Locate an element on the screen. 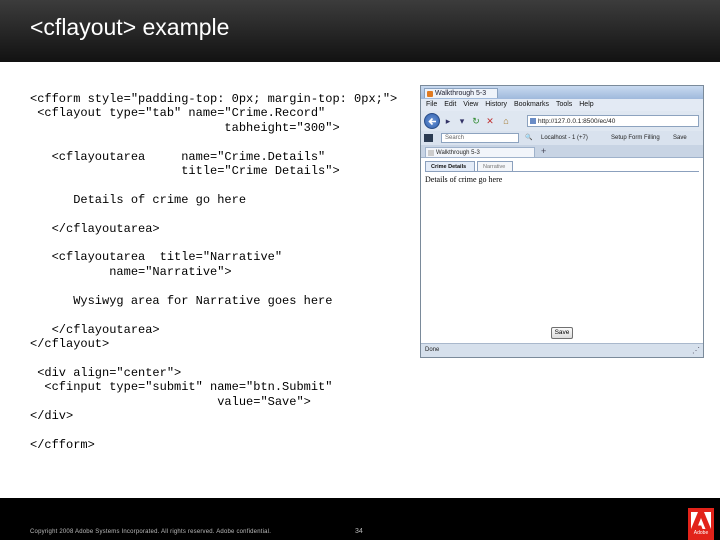 This screenshot has width=720, height=540. status-bar: Done ⋰ is located at coordinates (562, 350).